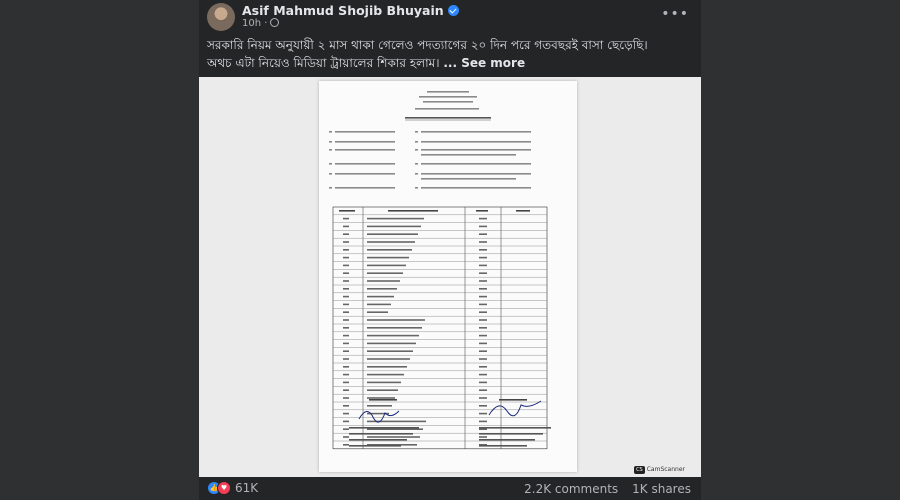 This screenshot has width=900, height=500. What do you see at coordinates (448, 92) in the screenshot?
I see `doc-header-line` at bounding box center [448, 92].